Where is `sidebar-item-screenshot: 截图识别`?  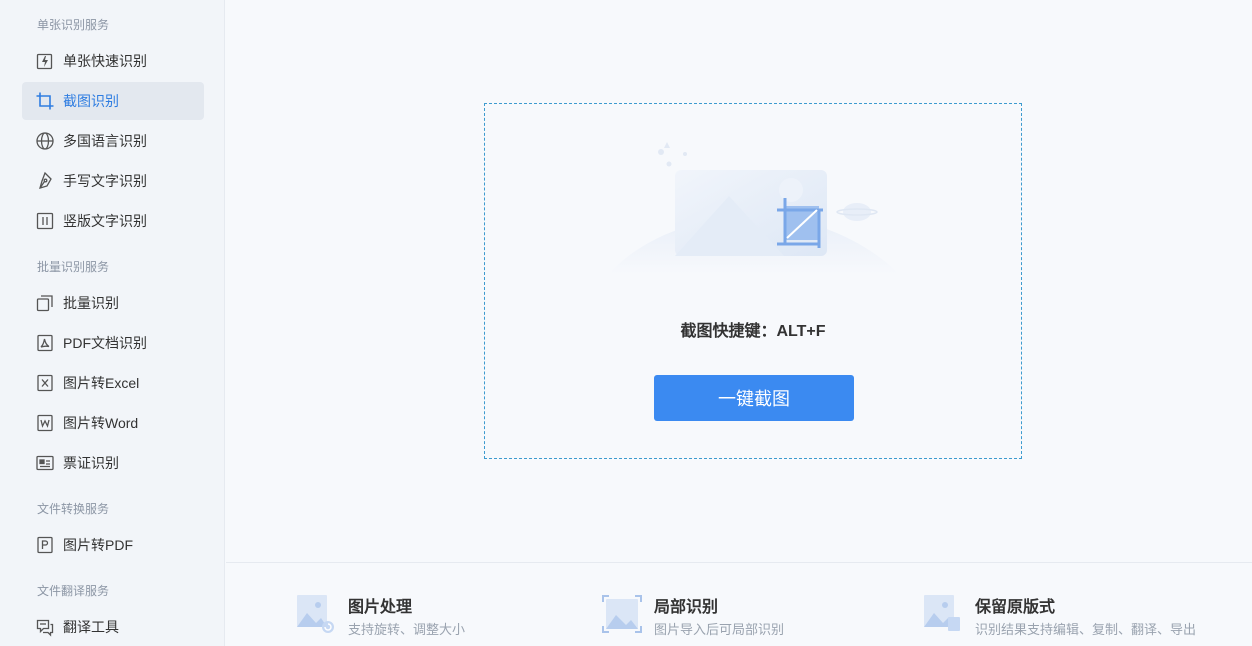 sidebar-item-screenshot: 截图识别 is located at coordinates (113, 101).